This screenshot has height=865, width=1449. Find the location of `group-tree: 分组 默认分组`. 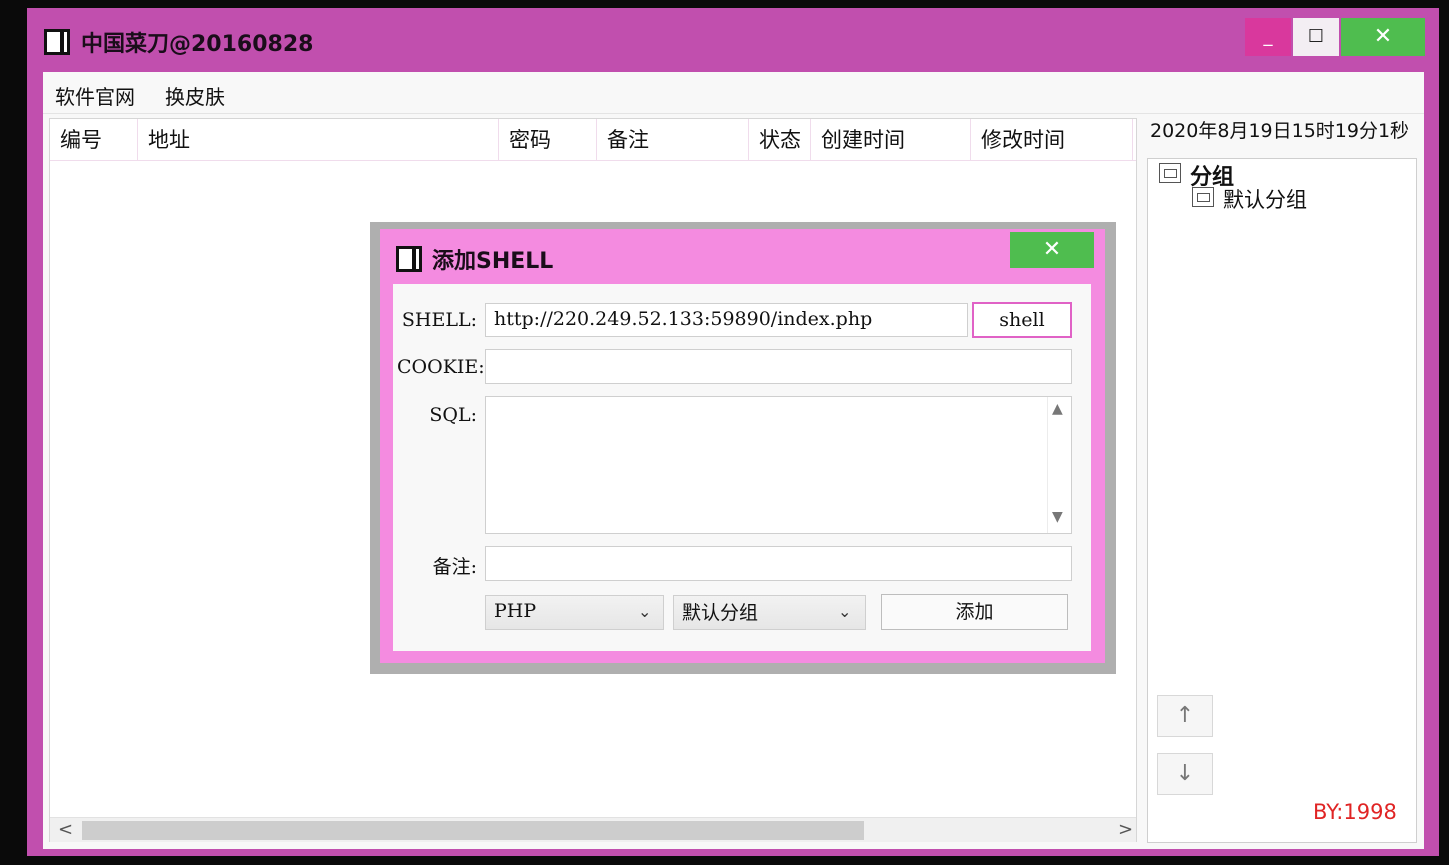

group-tree: 分组 默认分组 is located at coordinates (1282, 500).